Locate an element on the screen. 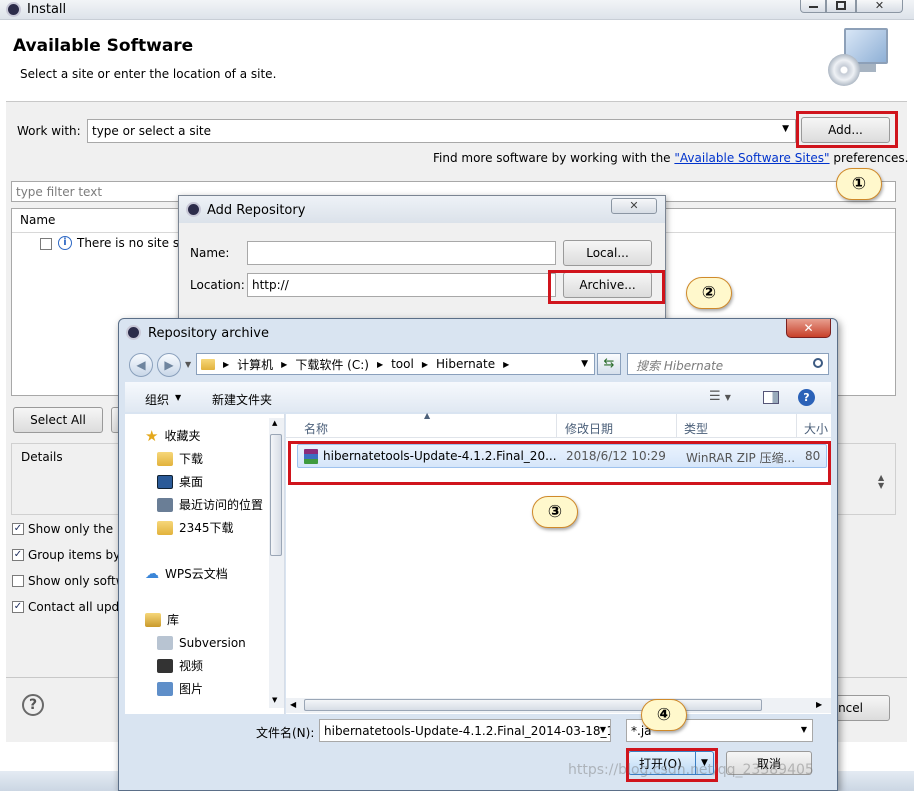  site-checkbox is located at coordinates (46, 244).